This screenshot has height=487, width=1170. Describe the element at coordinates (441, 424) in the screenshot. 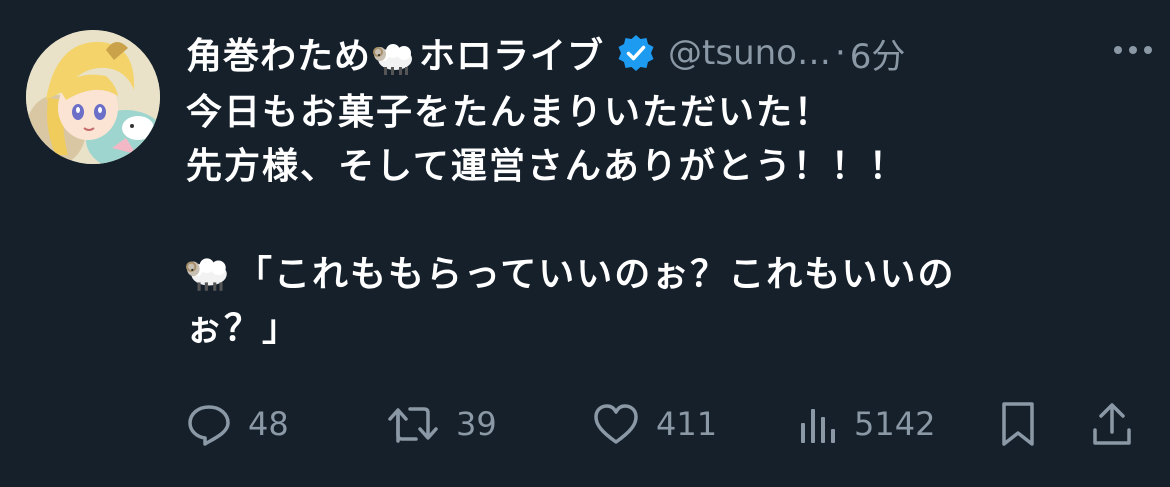

I see `retweet-button: 39` at that location.